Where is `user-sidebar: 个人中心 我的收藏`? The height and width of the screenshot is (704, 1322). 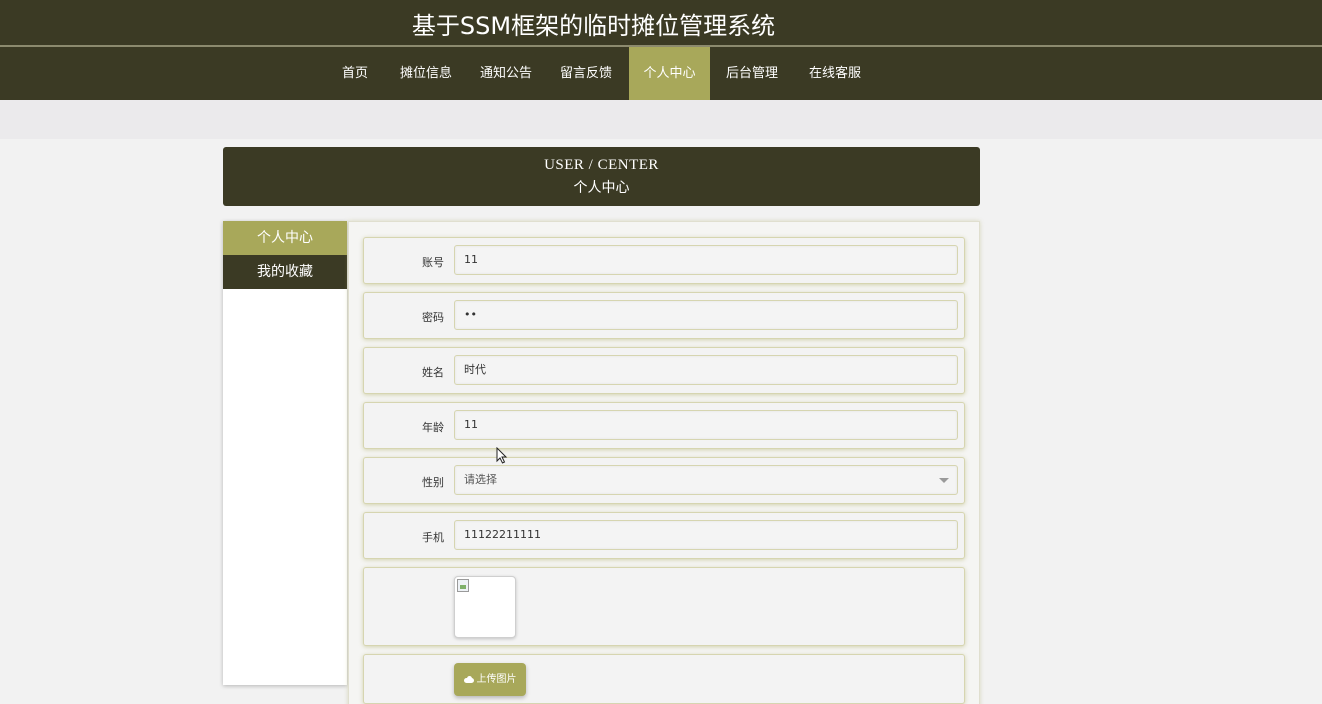 user-sidebar: 个人中心 我的收藏 is located at coordinates (285, 453).